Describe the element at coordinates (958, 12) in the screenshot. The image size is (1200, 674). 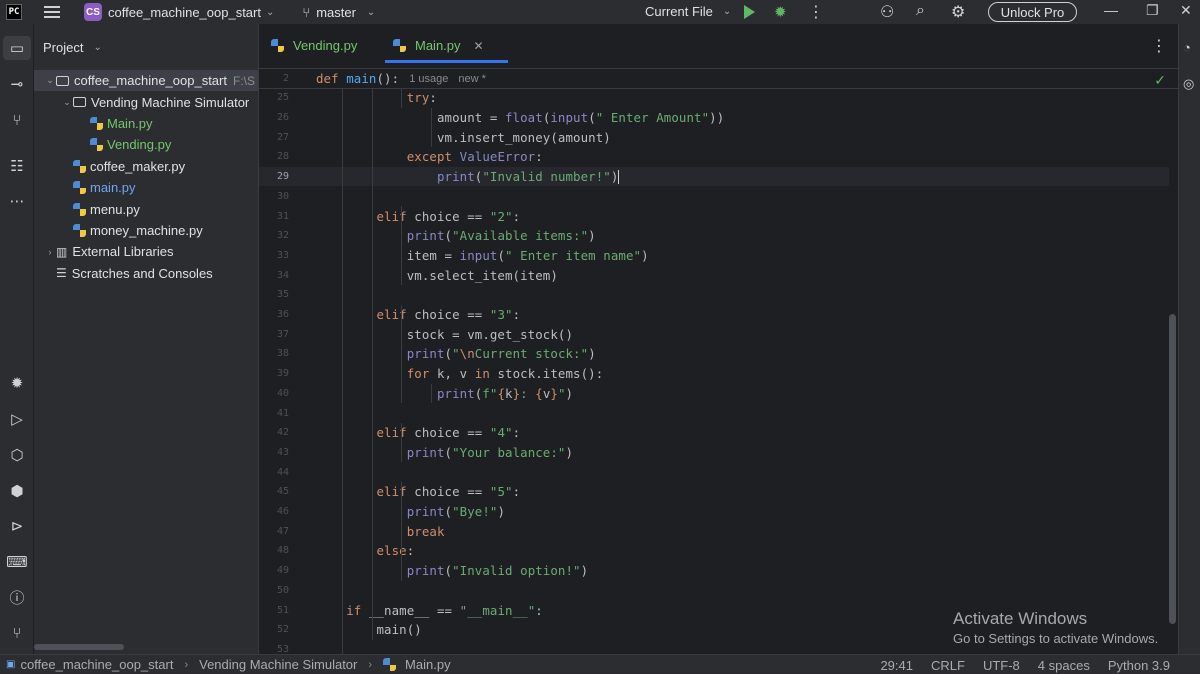
I see `gear-icon: ⚙` at that location.